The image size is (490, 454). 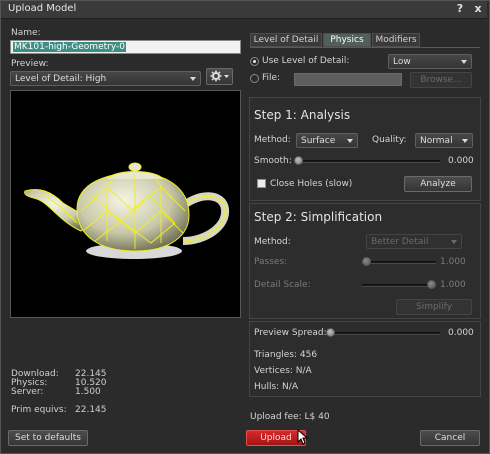 I want to click on smooth-slider-thumb, so click(x=298, y=160).